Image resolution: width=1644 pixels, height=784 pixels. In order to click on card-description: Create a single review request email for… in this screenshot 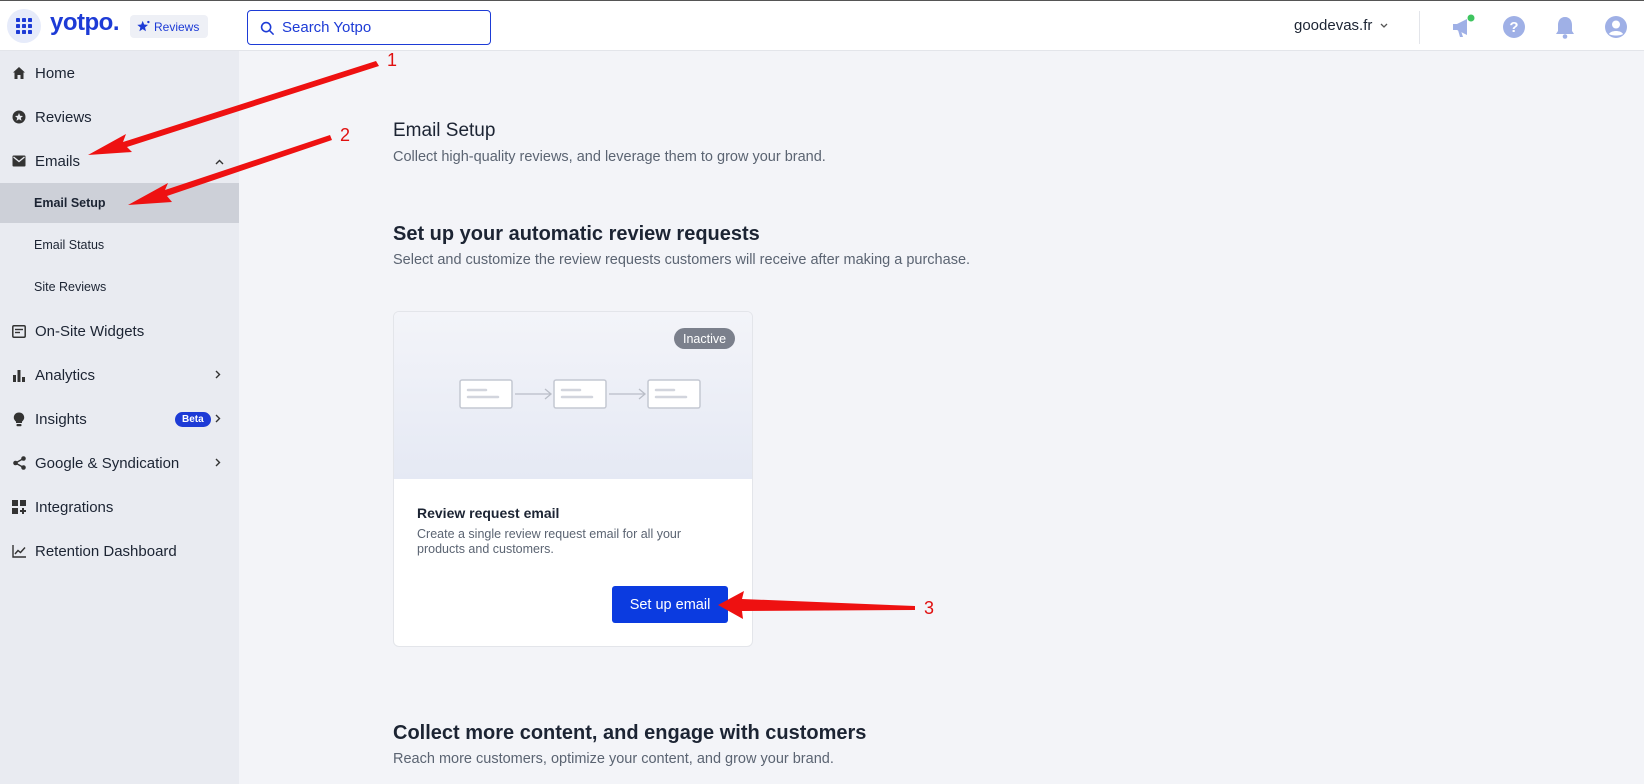, I will do `click(549, 541)`.